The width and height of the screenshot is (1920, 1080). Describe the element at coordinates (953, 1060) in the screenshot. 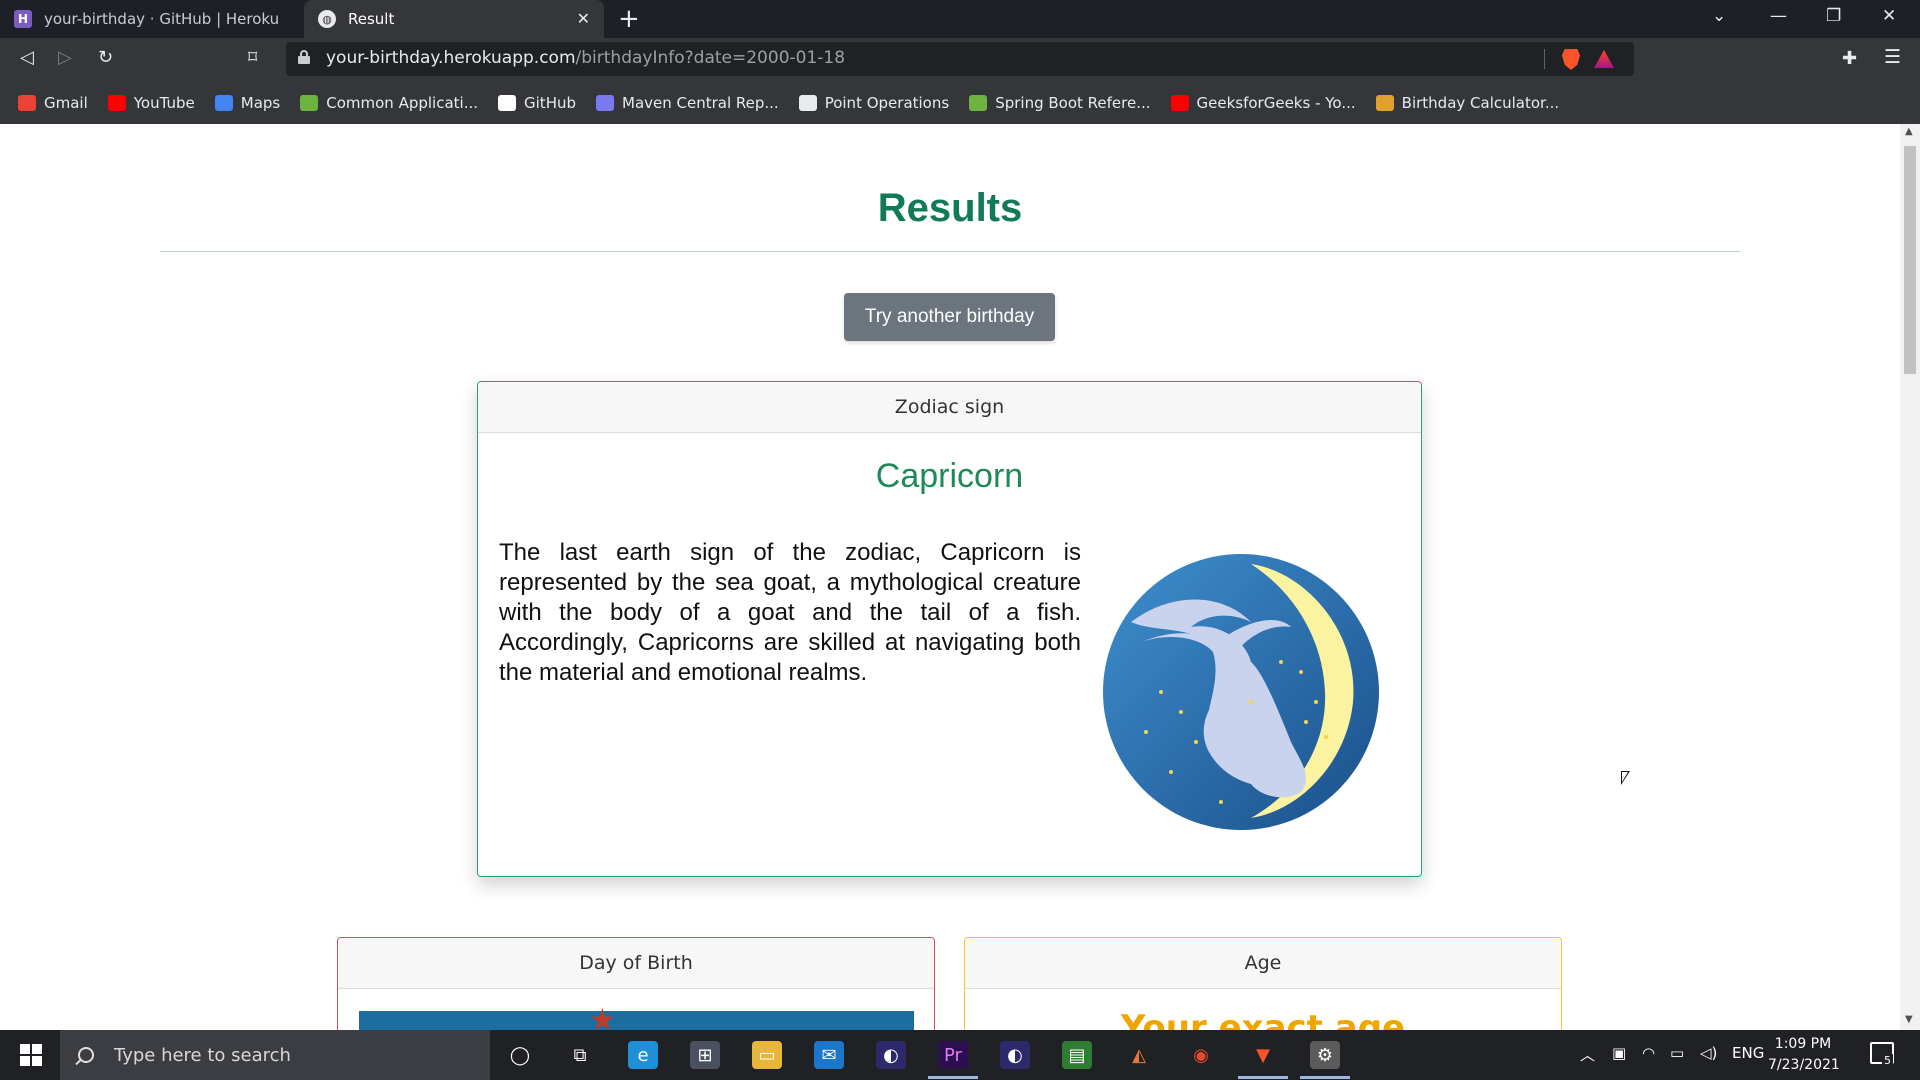

I see `premiere-pro-icon: Pr` at that location.